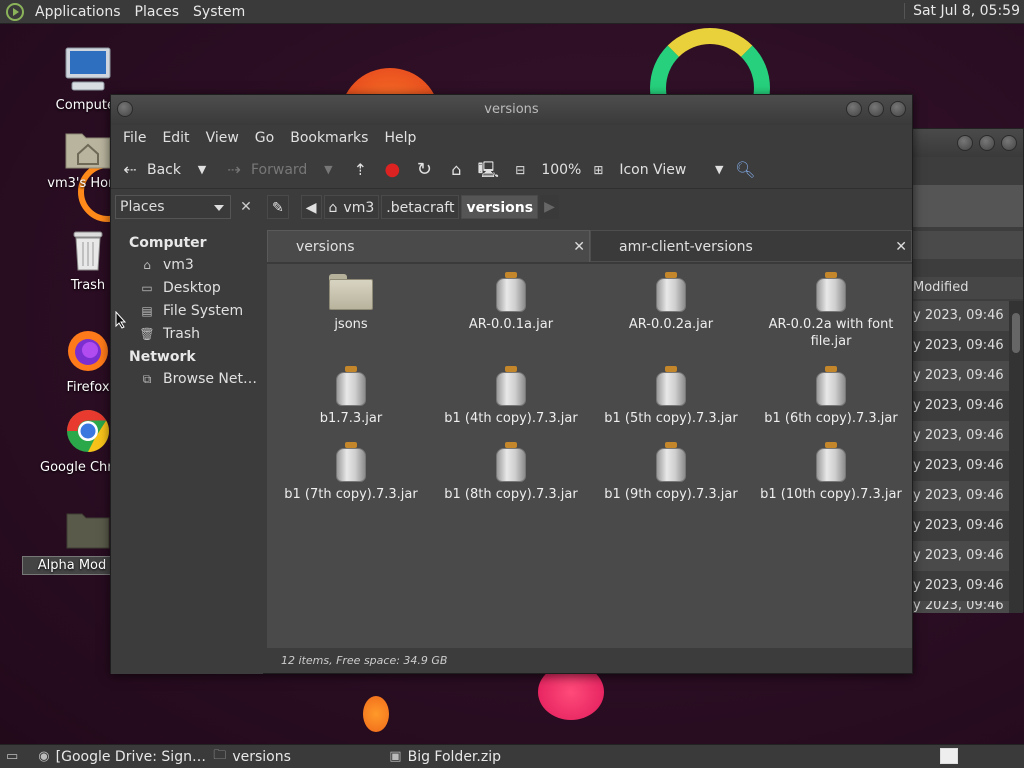 The height and width of the screenshot is (768, 1024). Describe the element at coordinates (134, 138) in the screenshot. I see `menu-file: File` at that location.